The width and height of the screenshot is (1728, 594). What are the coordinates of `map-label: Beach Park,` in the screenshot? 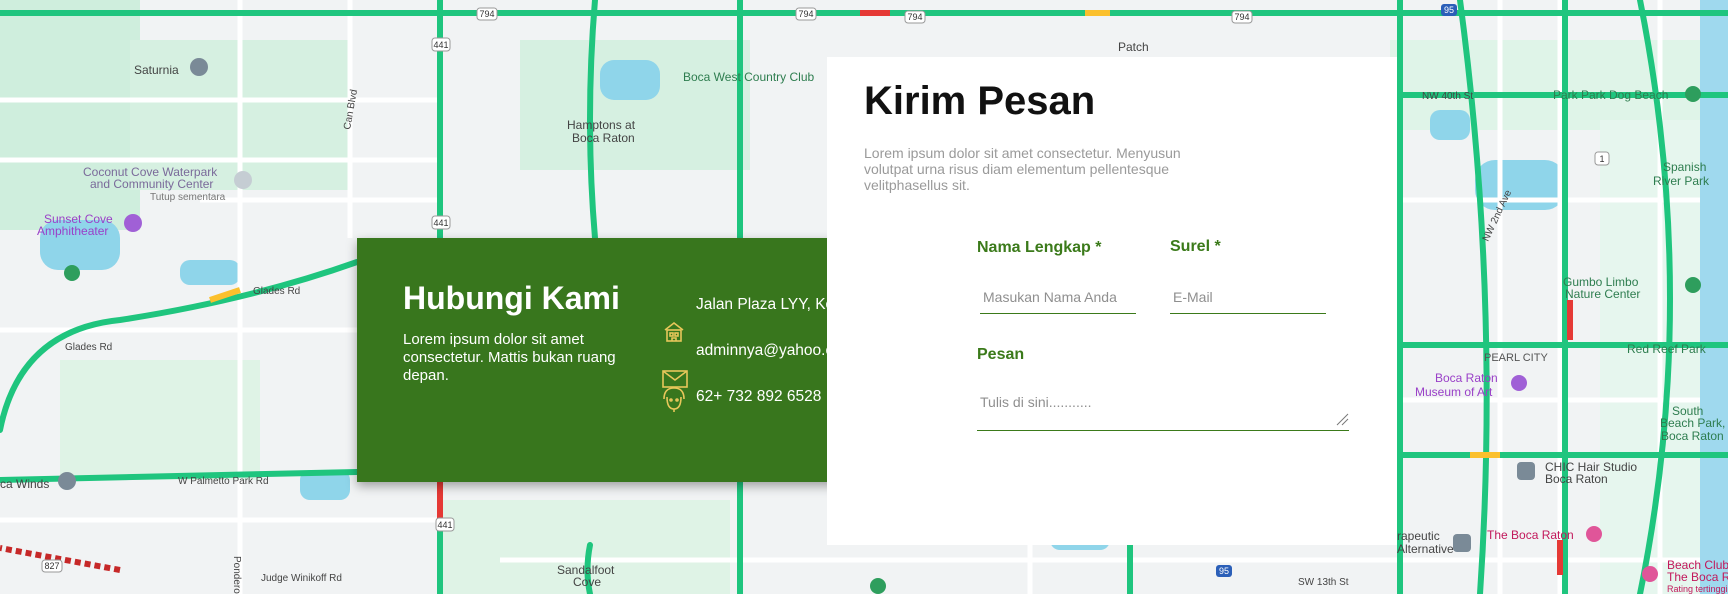 It's located at (1692, 423).